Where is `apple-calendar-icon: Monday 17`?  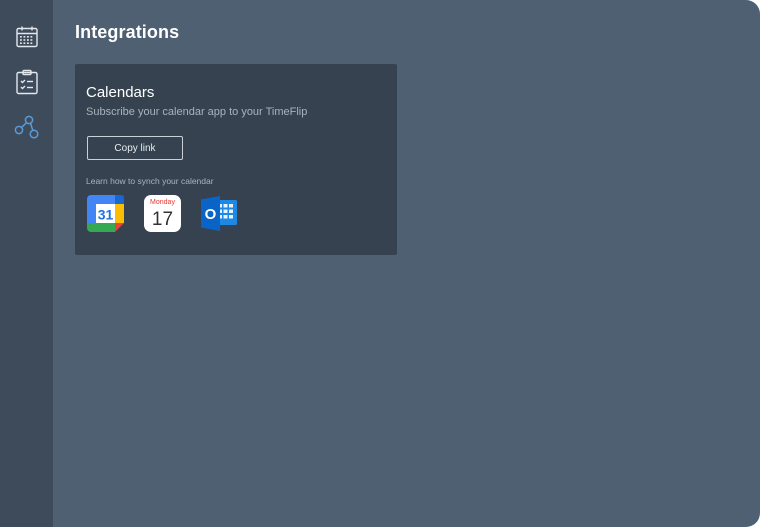 apple-calendar-icon: Monday 17 is located at coordinates (162, 213).